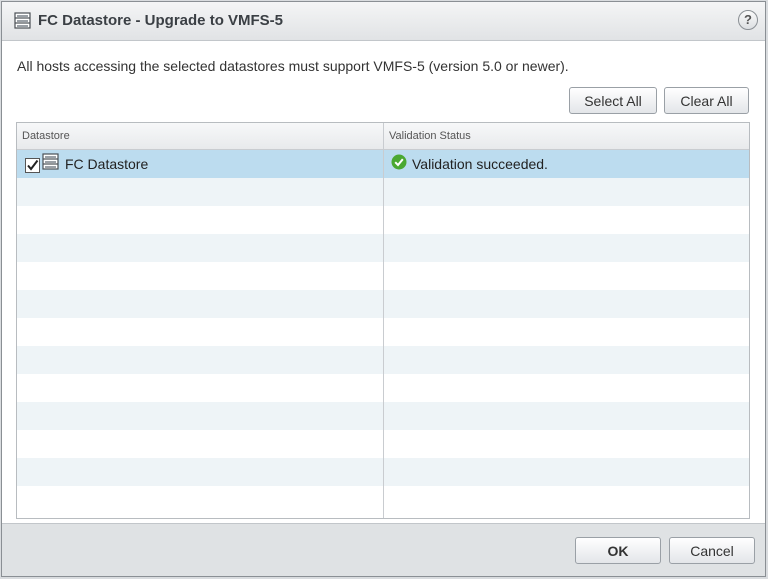  I want to click on column-header-datastore: Datastore, so click(200, 136).